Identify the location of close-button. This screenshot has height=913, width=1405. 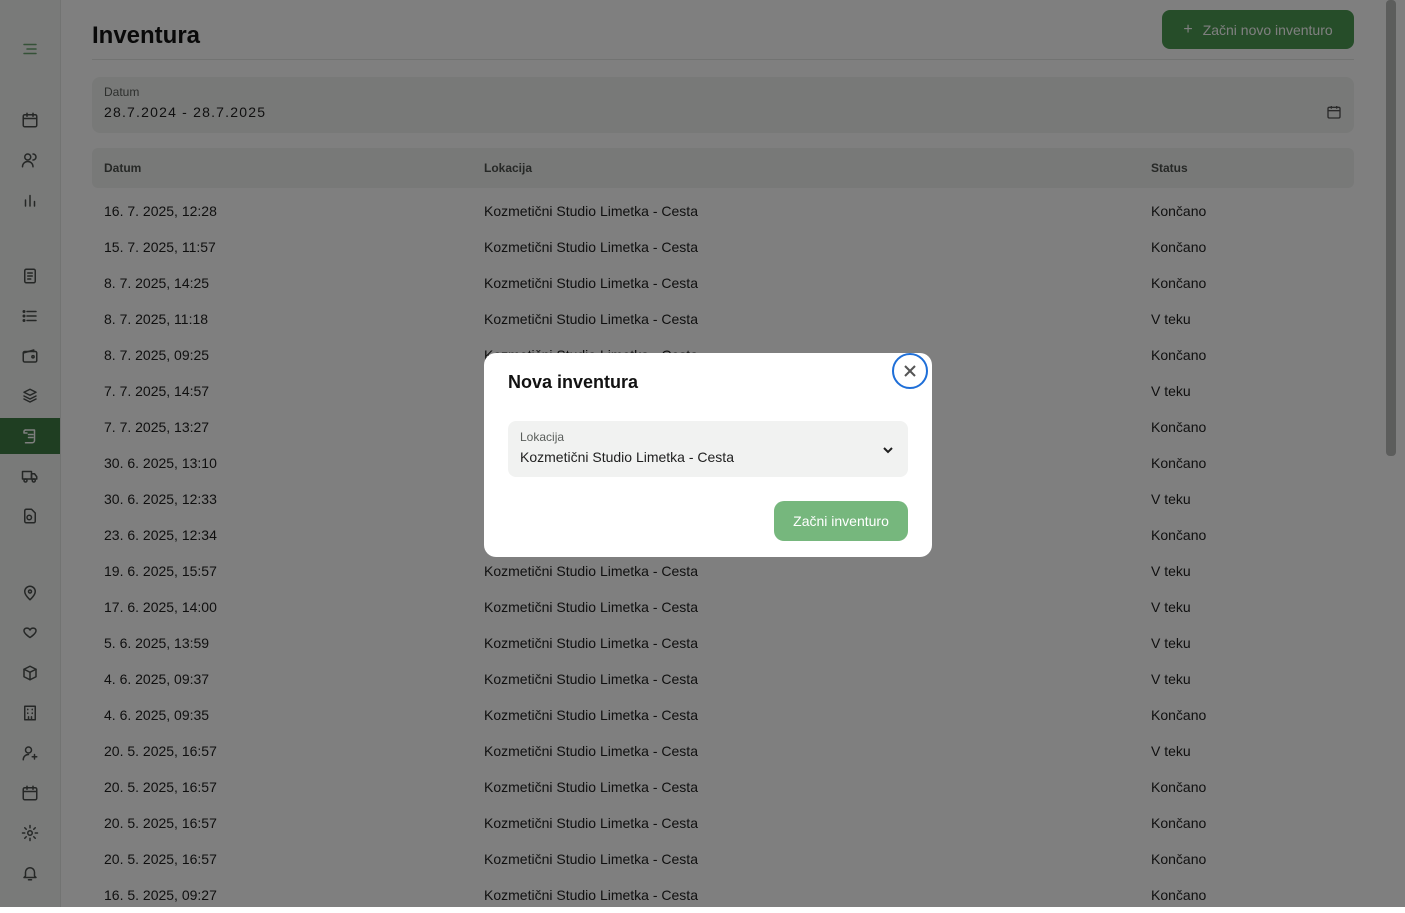
(910, 371).